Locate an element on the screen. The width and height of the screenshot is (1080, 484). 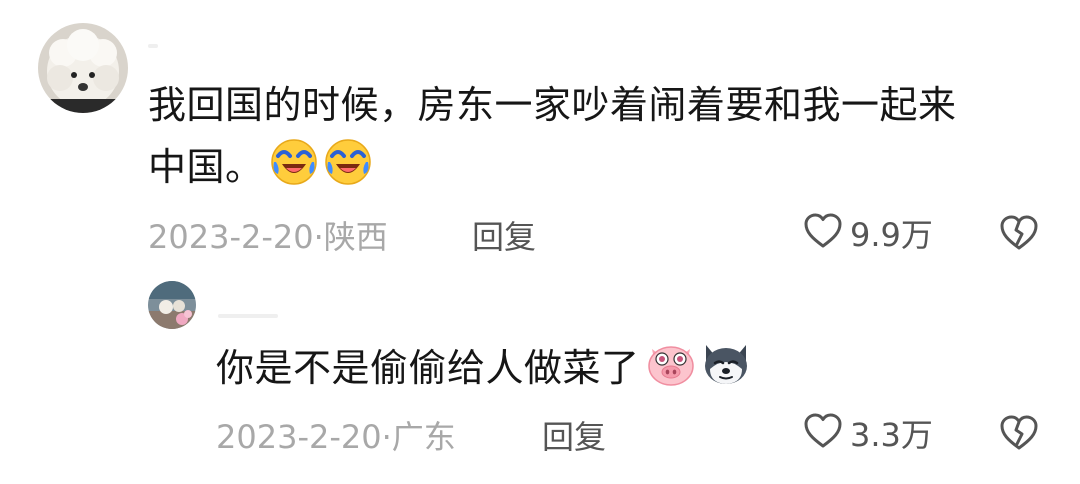
like-button: 9.9万 is located at coordinates (867, 233).